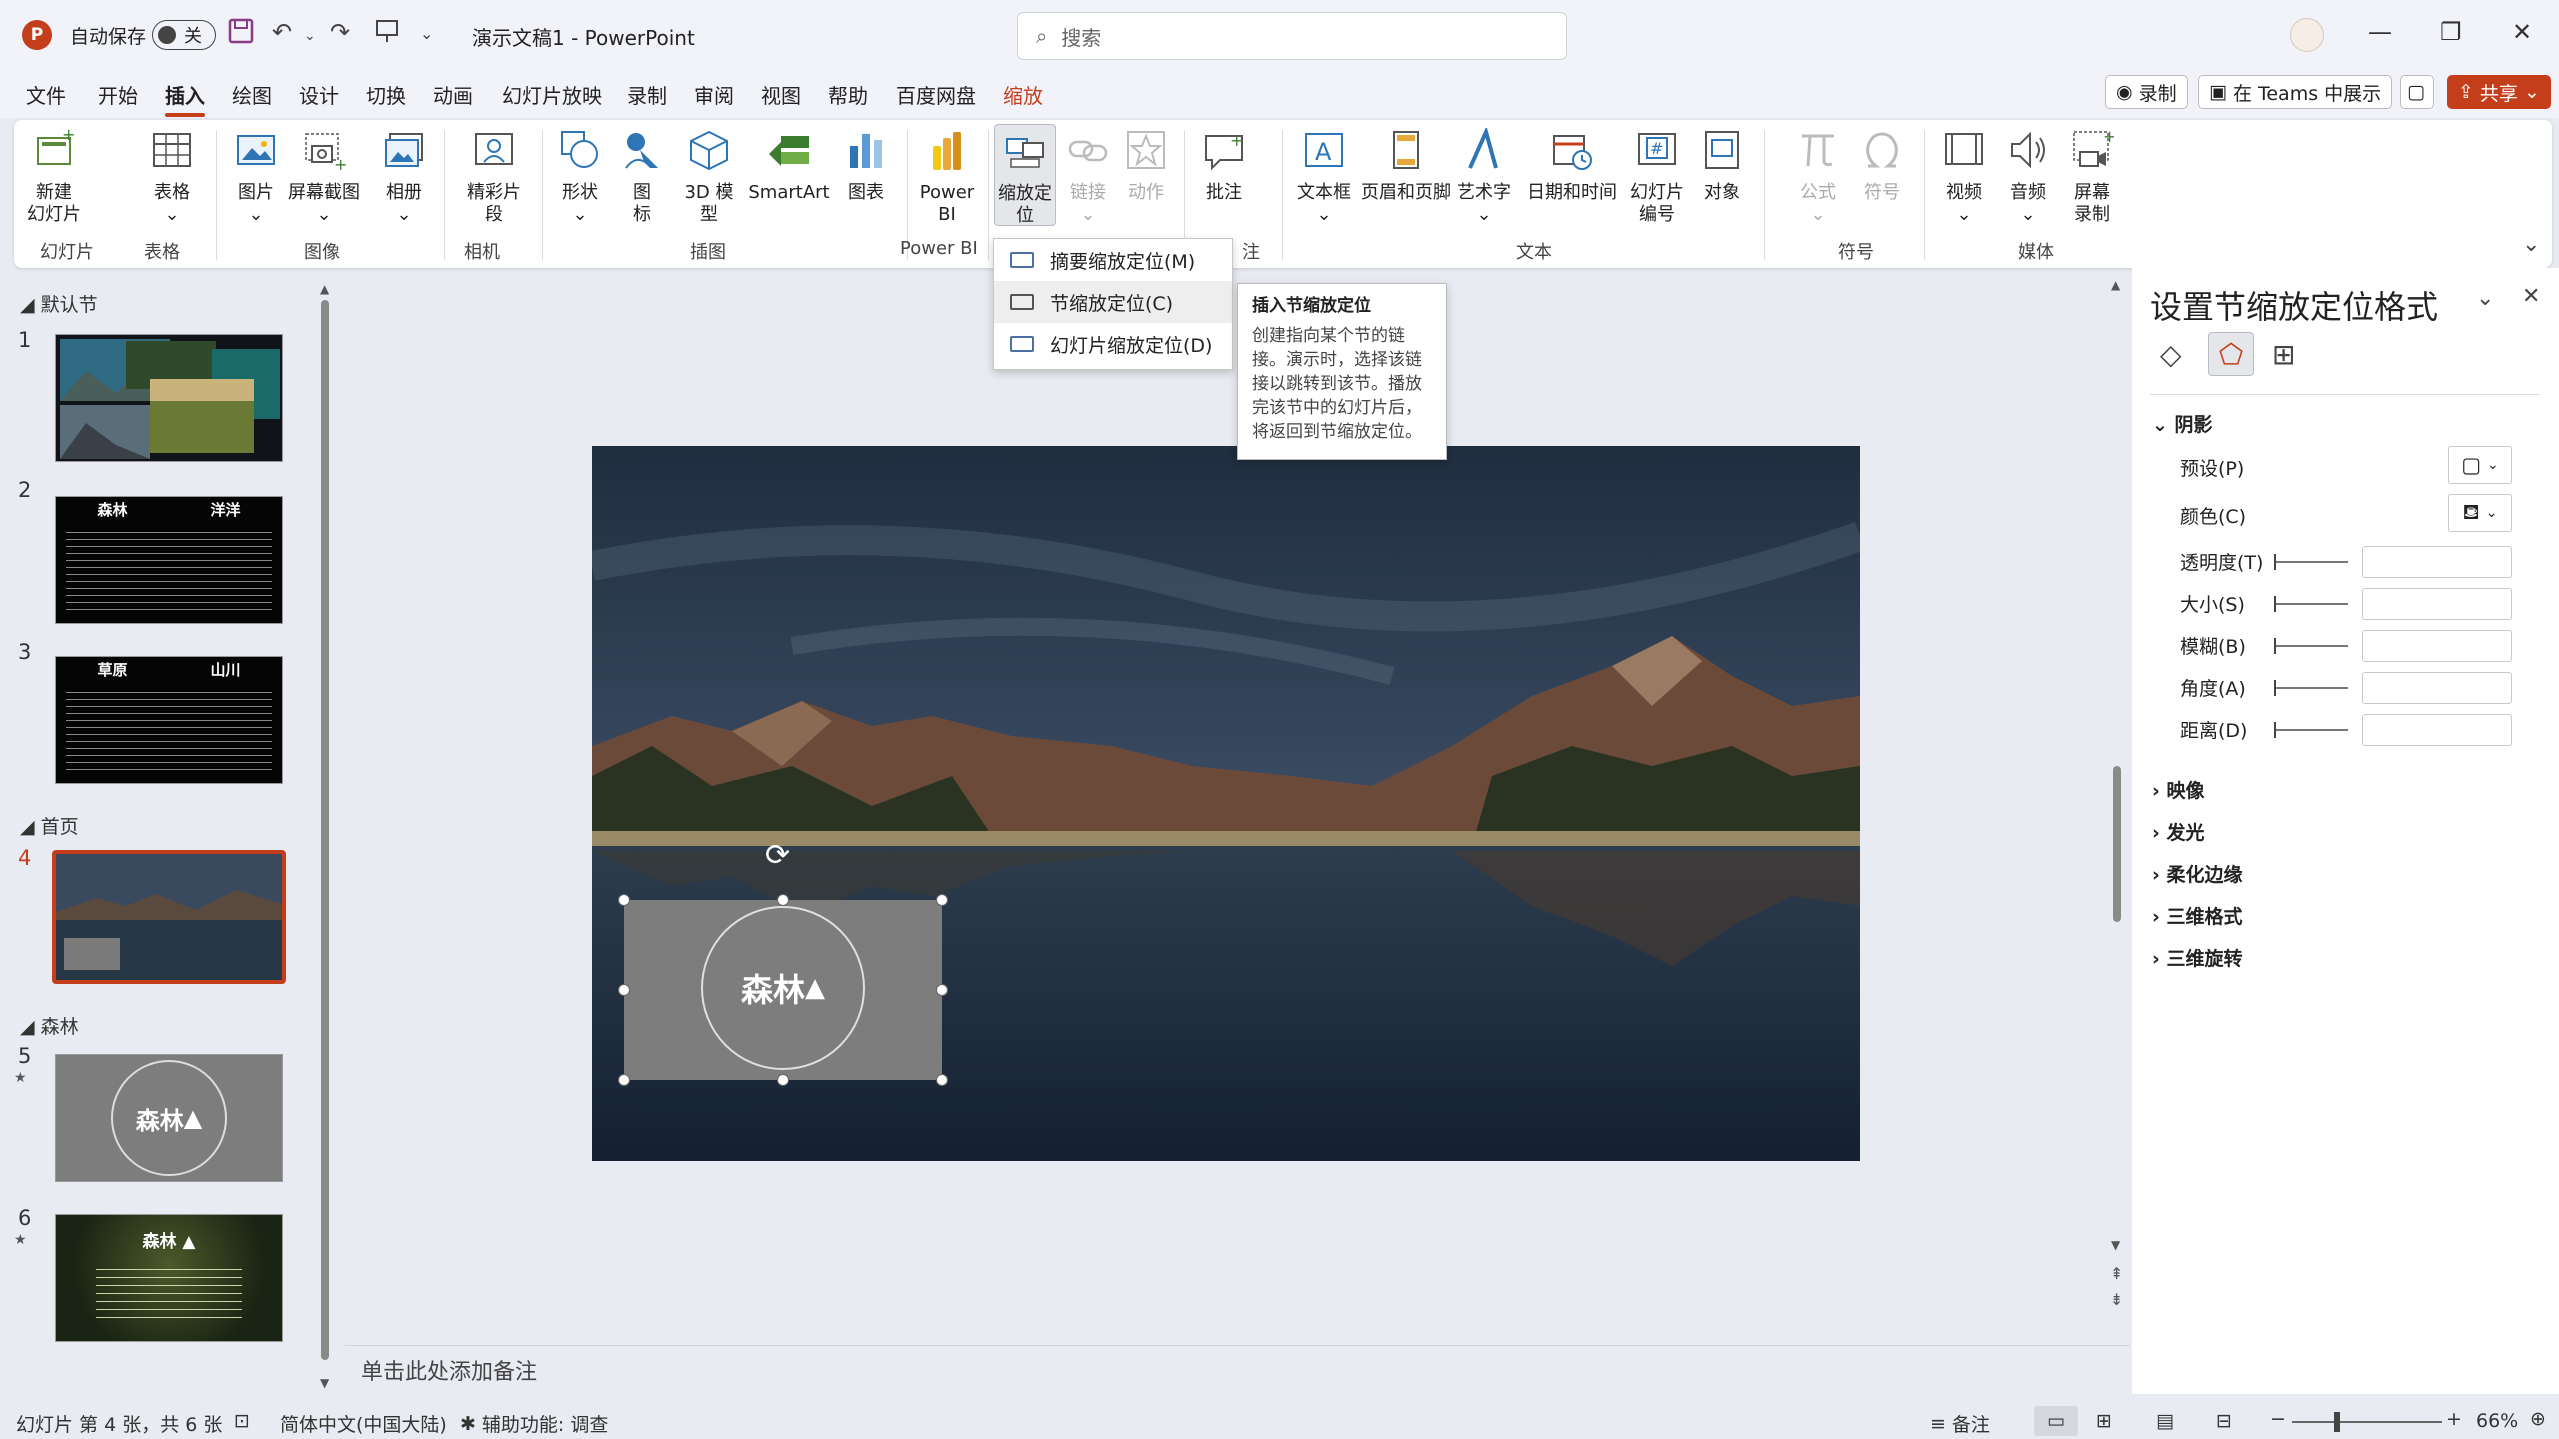 The image size is (2559, 1439). Describe the element at coordinates (340, 32) in the screenshot. I see `redo-icon: ↷` at that location.